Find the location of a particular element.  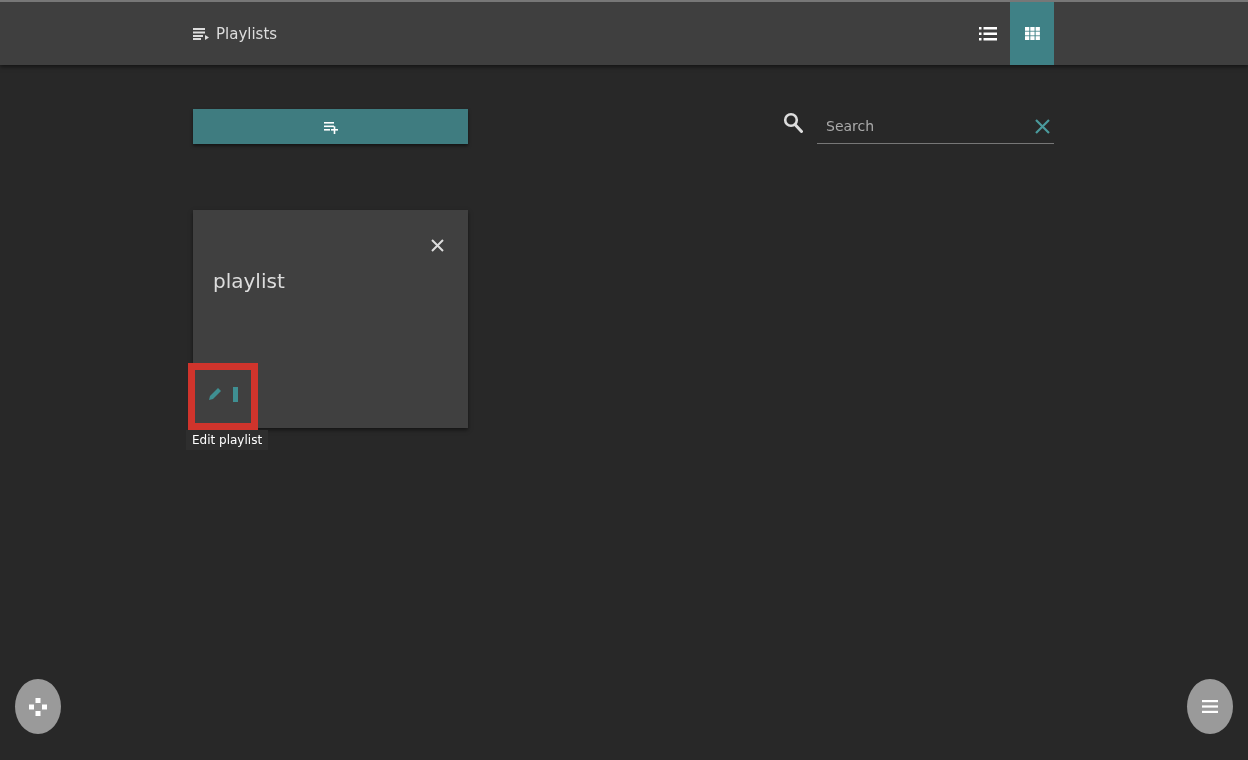

gamepad-button is located at coordinates (38, 706).